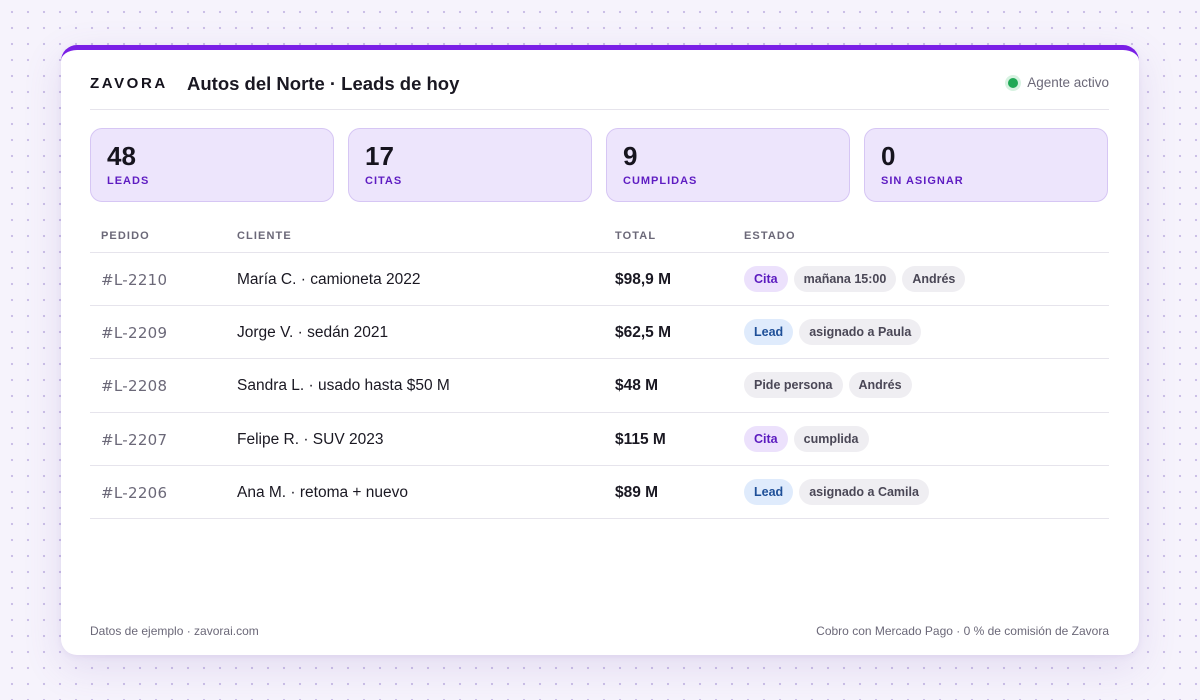 The image size is (1200, 700). Describe the element at coordinates (343, 386) in the screenshot. I see `client-name: Sandra L. · usado hasta $50 M` at that location.